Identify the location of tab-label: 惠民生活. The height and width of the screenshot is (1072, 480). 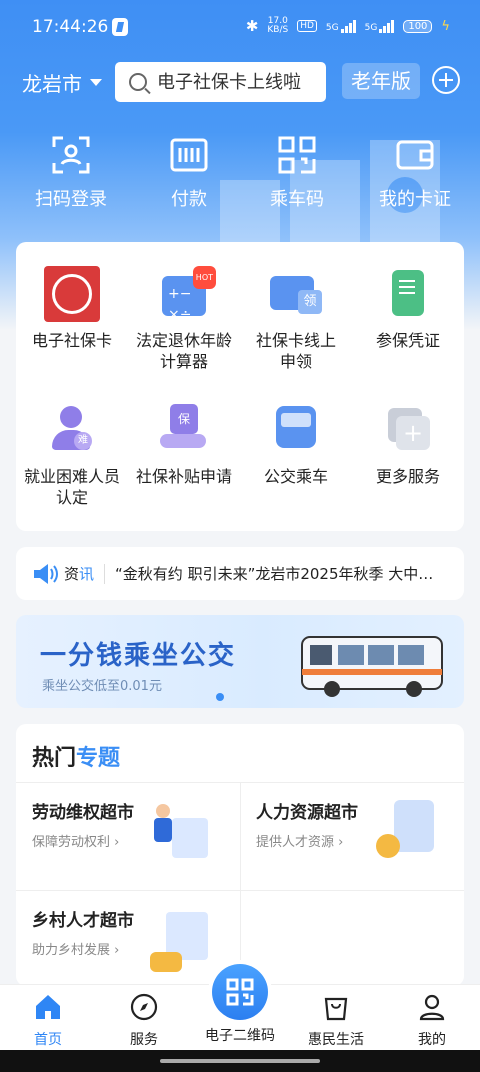
(336, 1040).